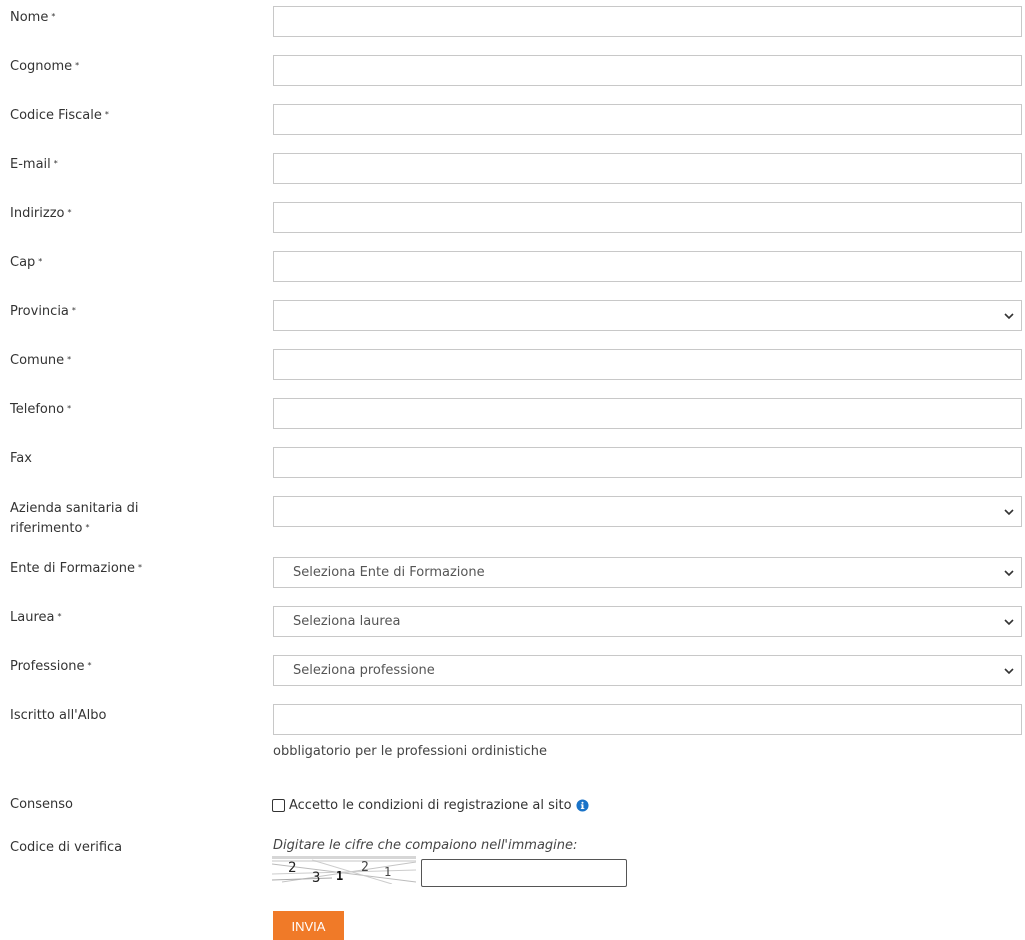 This screenshot has height=940, width=1025. What do you see at coordinates (389, 572) in the screenshot?
I see `ente-formazione-select-value: Seleziona Ente di Formazione` at bounding box center [389, 572].